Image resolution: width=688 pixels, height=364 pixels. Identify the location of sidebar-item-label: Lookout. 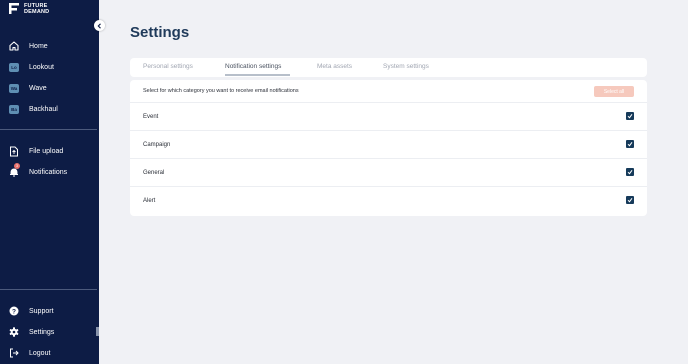
(41, 67).